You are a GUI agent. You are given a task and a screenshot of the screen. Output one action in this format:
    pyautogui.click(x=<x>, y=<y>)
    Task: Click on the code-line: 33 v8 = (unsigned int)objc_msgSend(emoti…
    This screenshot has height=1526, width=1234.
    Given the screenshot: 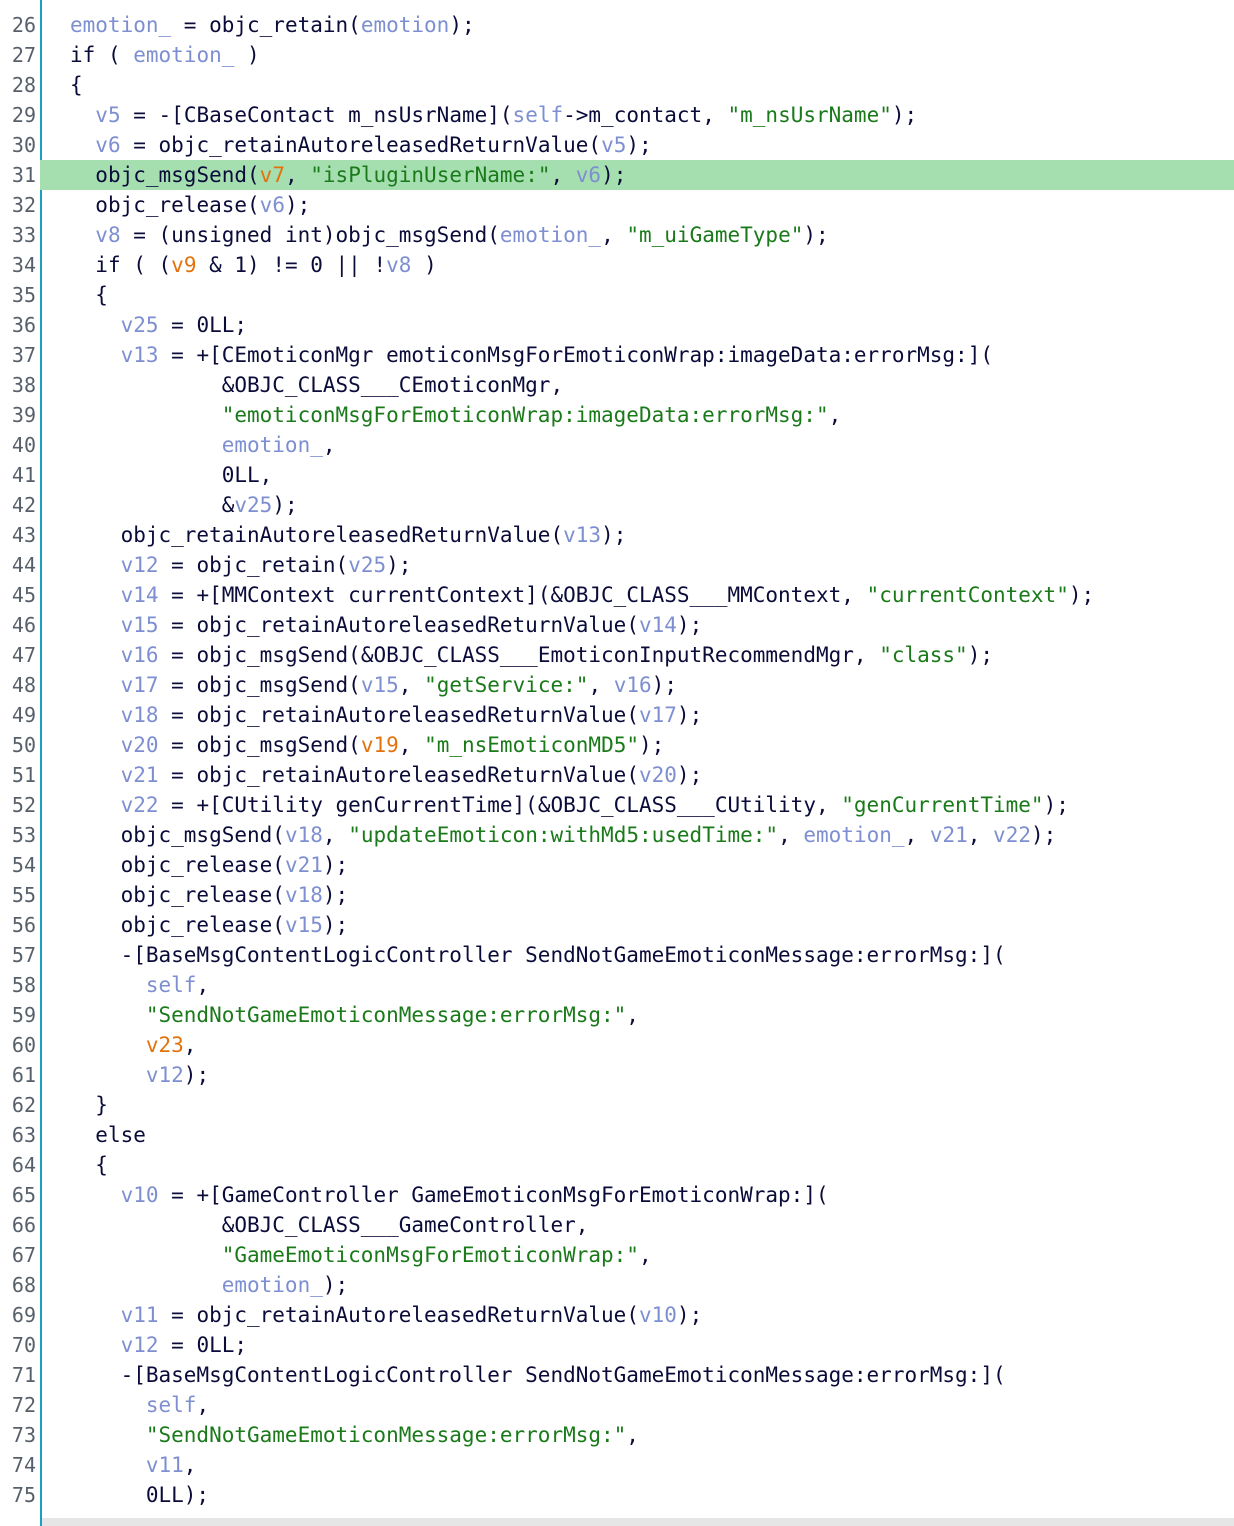 What is the action you would take?
    pyautogui.click(x=617, y=235)
    